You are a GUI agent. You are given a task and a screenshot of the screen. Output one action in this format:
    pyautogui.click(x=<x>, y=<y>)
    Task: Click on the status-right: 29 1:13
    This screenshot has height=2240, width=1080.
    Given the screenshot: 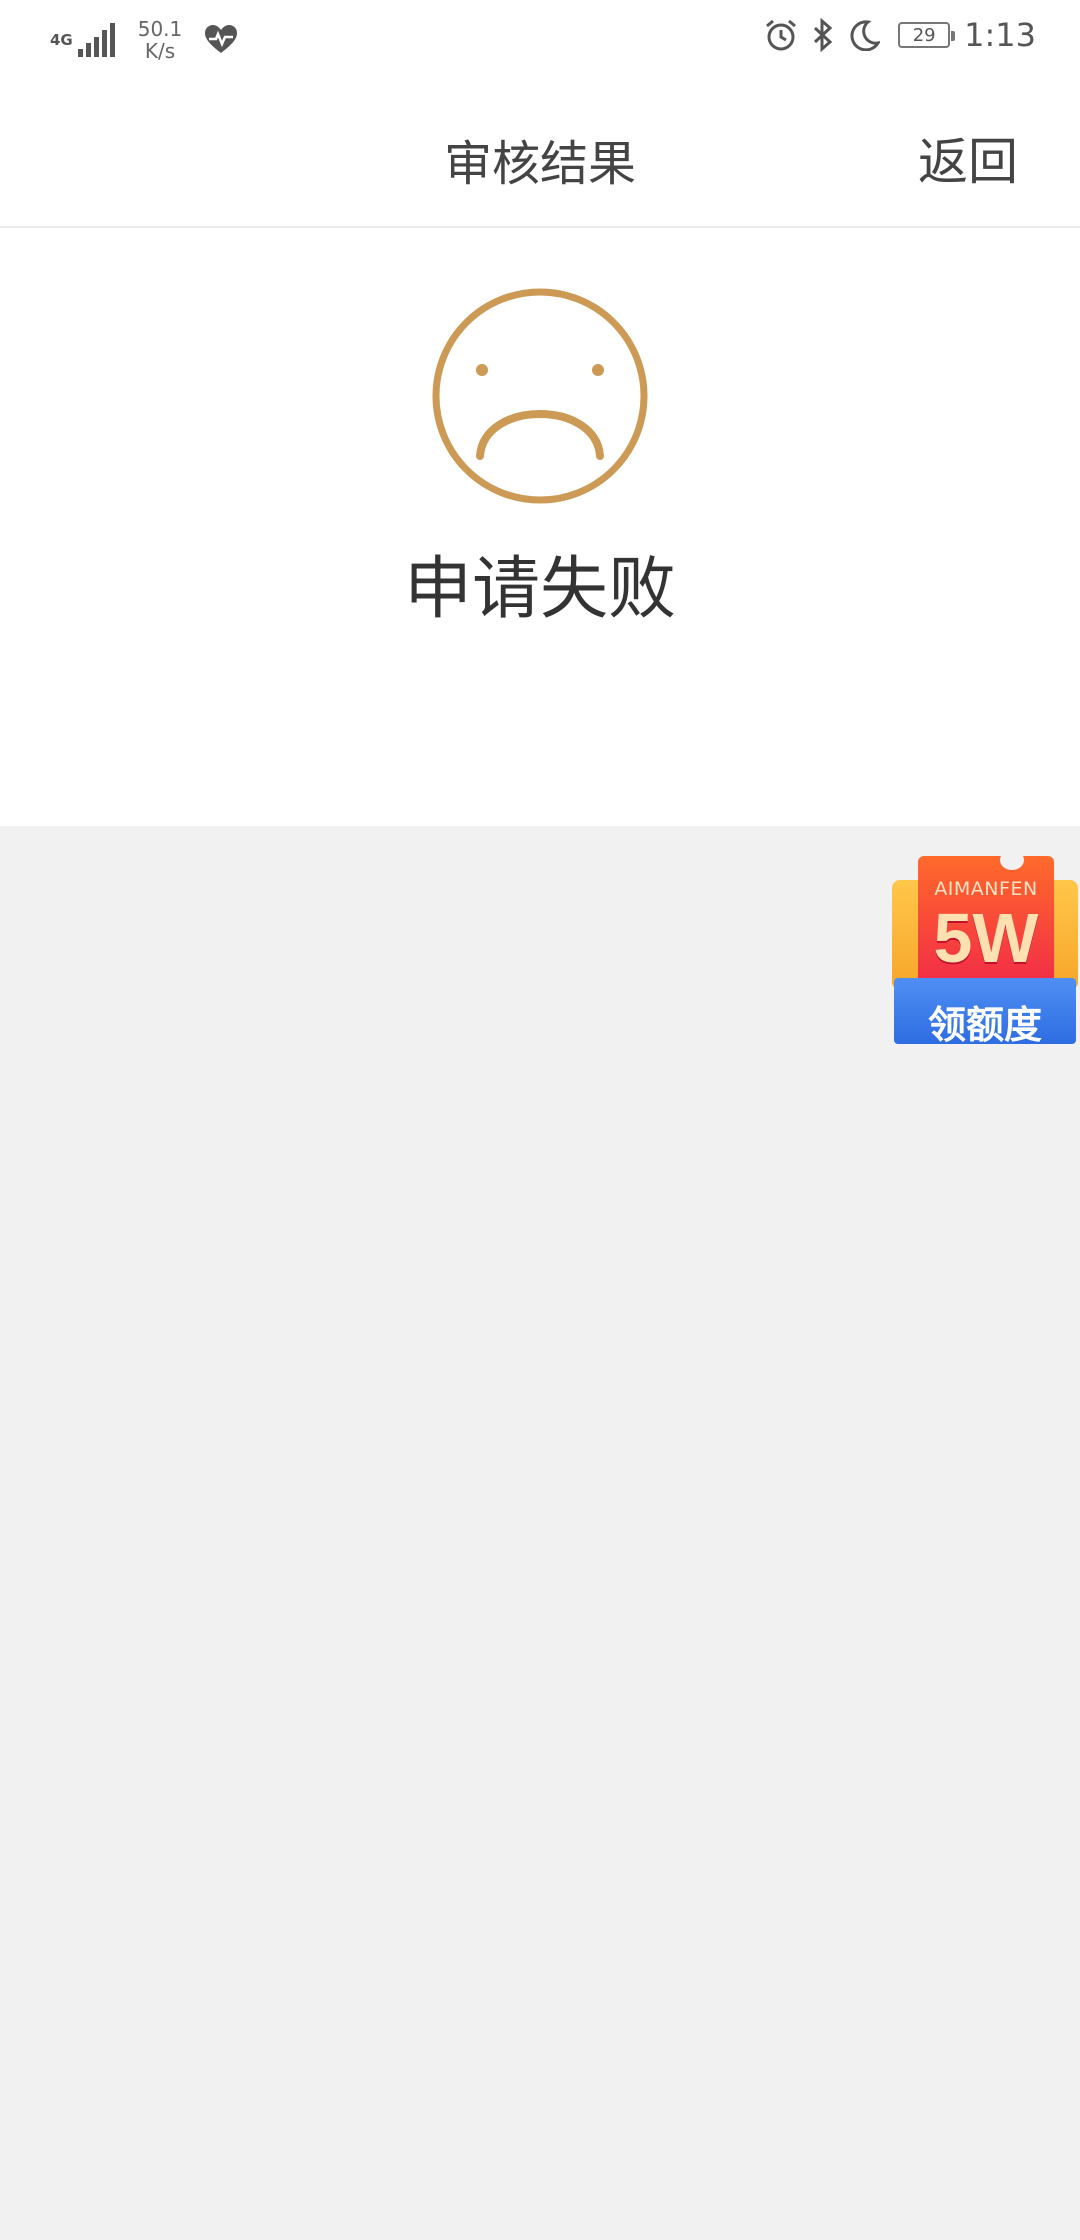 What is the action you would take?
    pyautogui.click(x=893, y=35)
    